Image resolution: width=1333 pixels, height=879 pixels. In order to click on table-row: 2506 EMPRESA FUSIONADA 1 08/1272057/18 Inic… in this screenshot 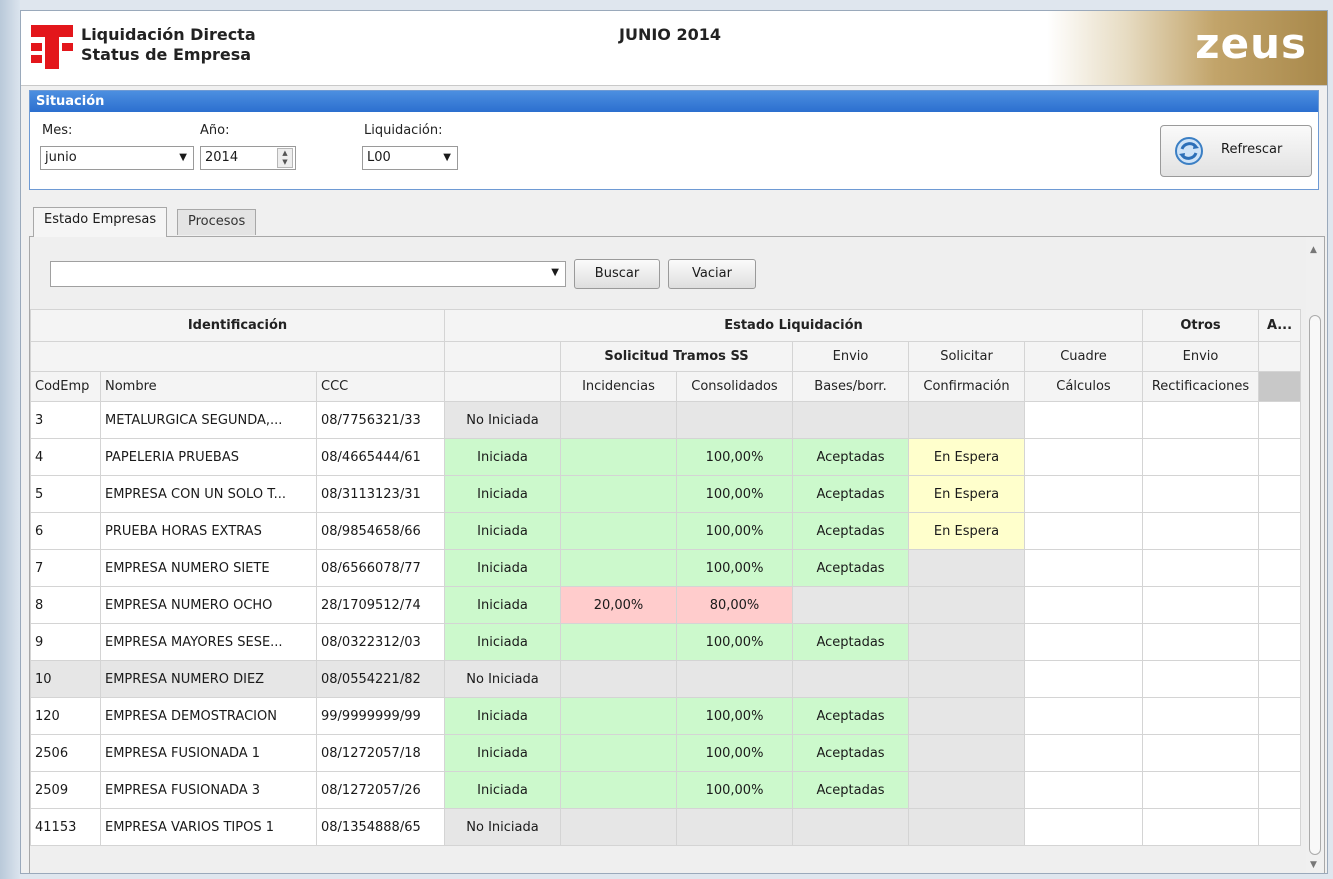, I will do `click(665, 753)`.